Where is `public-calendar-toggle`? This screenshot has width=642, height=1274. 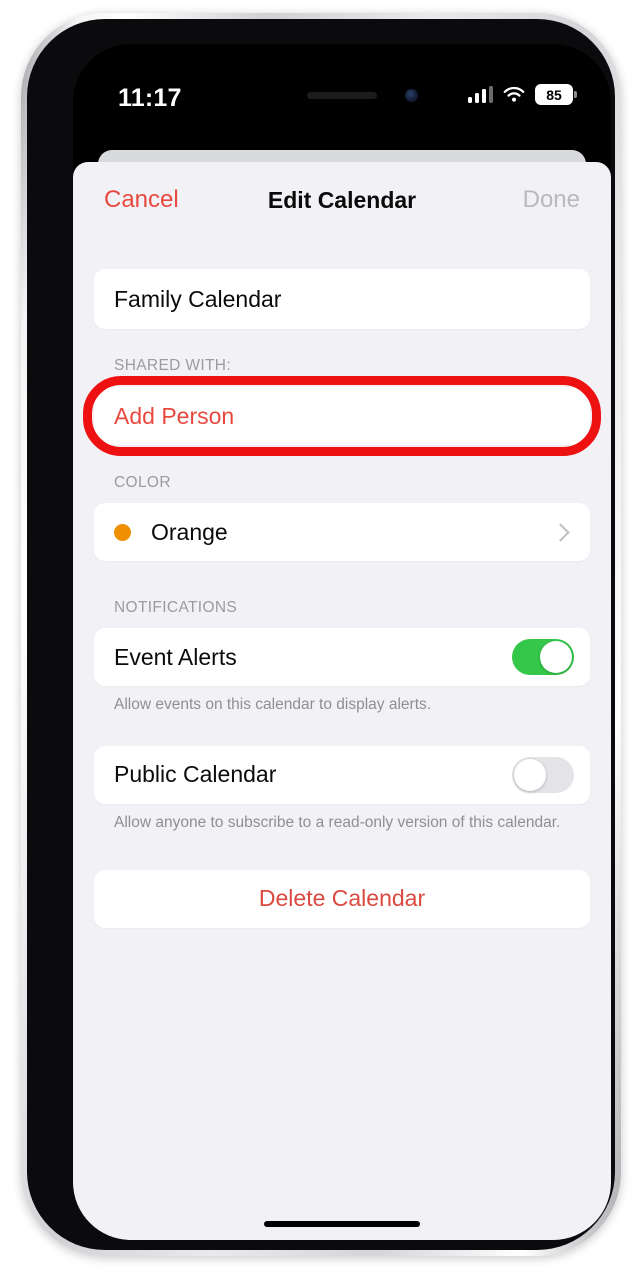
public-calendar-toggle is located at coordinates (543, 774).